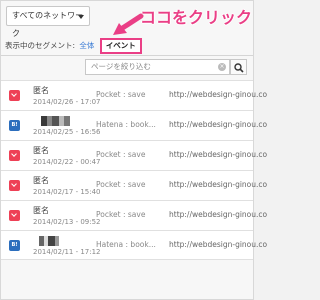 This screenshot has width=320, height=300. What do you see at coordinates (196, 17) in the screenshot?
I see `annotation-label: ココをクリック` at bounding box center [196, 17].